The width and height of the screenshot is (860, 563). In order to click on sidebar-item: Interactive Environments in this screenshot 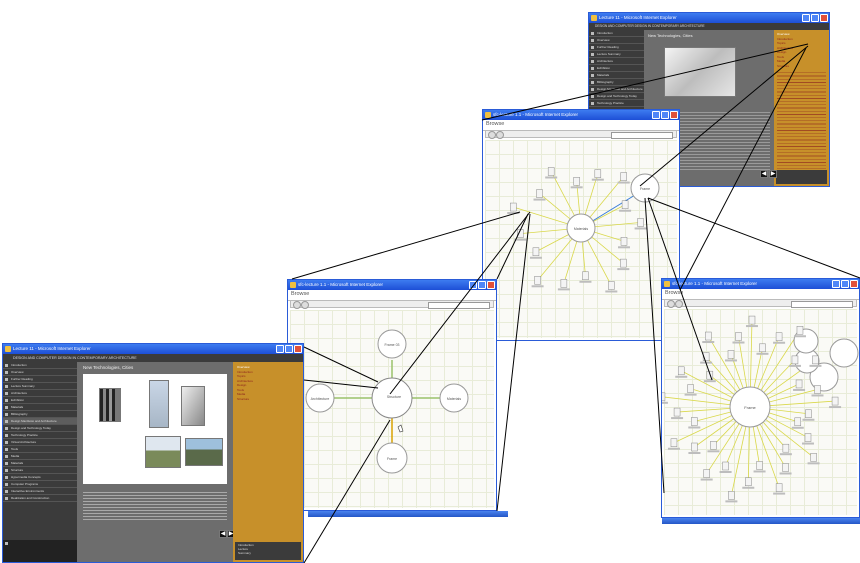, I will do `click(40, 491)`.